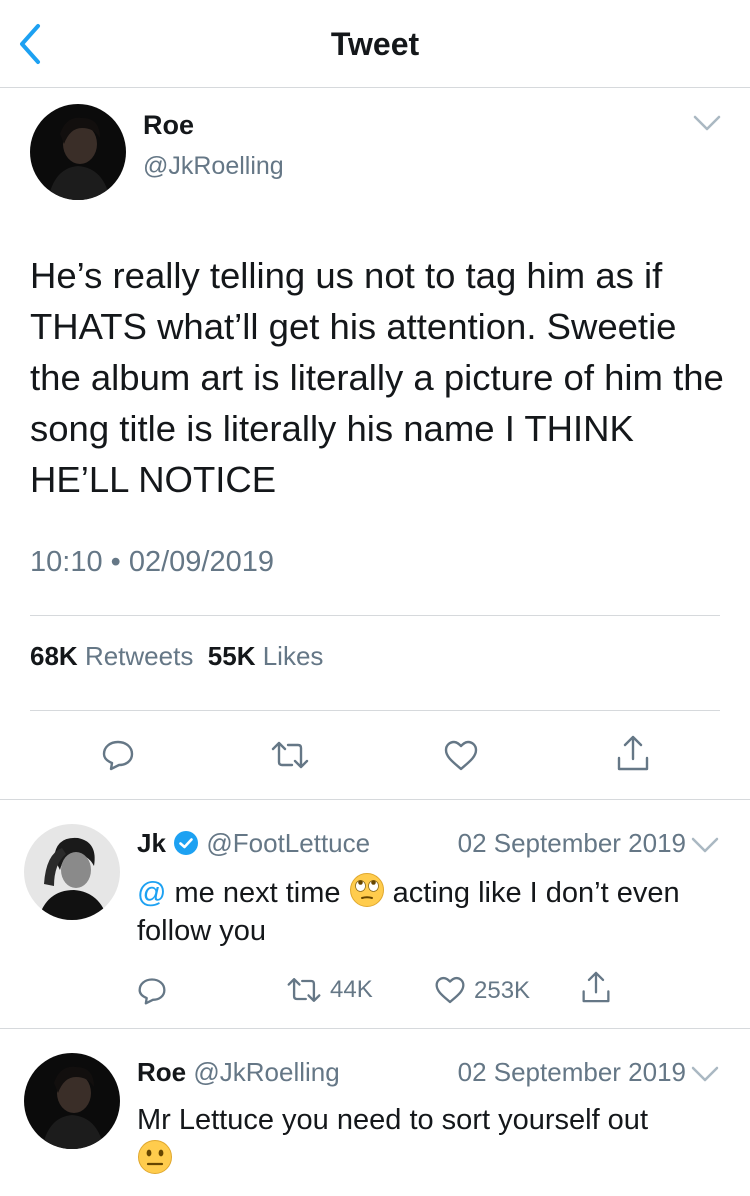  What do you see at coordinates (186, 843) in the screenshot?
I see `verified-badge-icon` at bounding box center [186, 843].